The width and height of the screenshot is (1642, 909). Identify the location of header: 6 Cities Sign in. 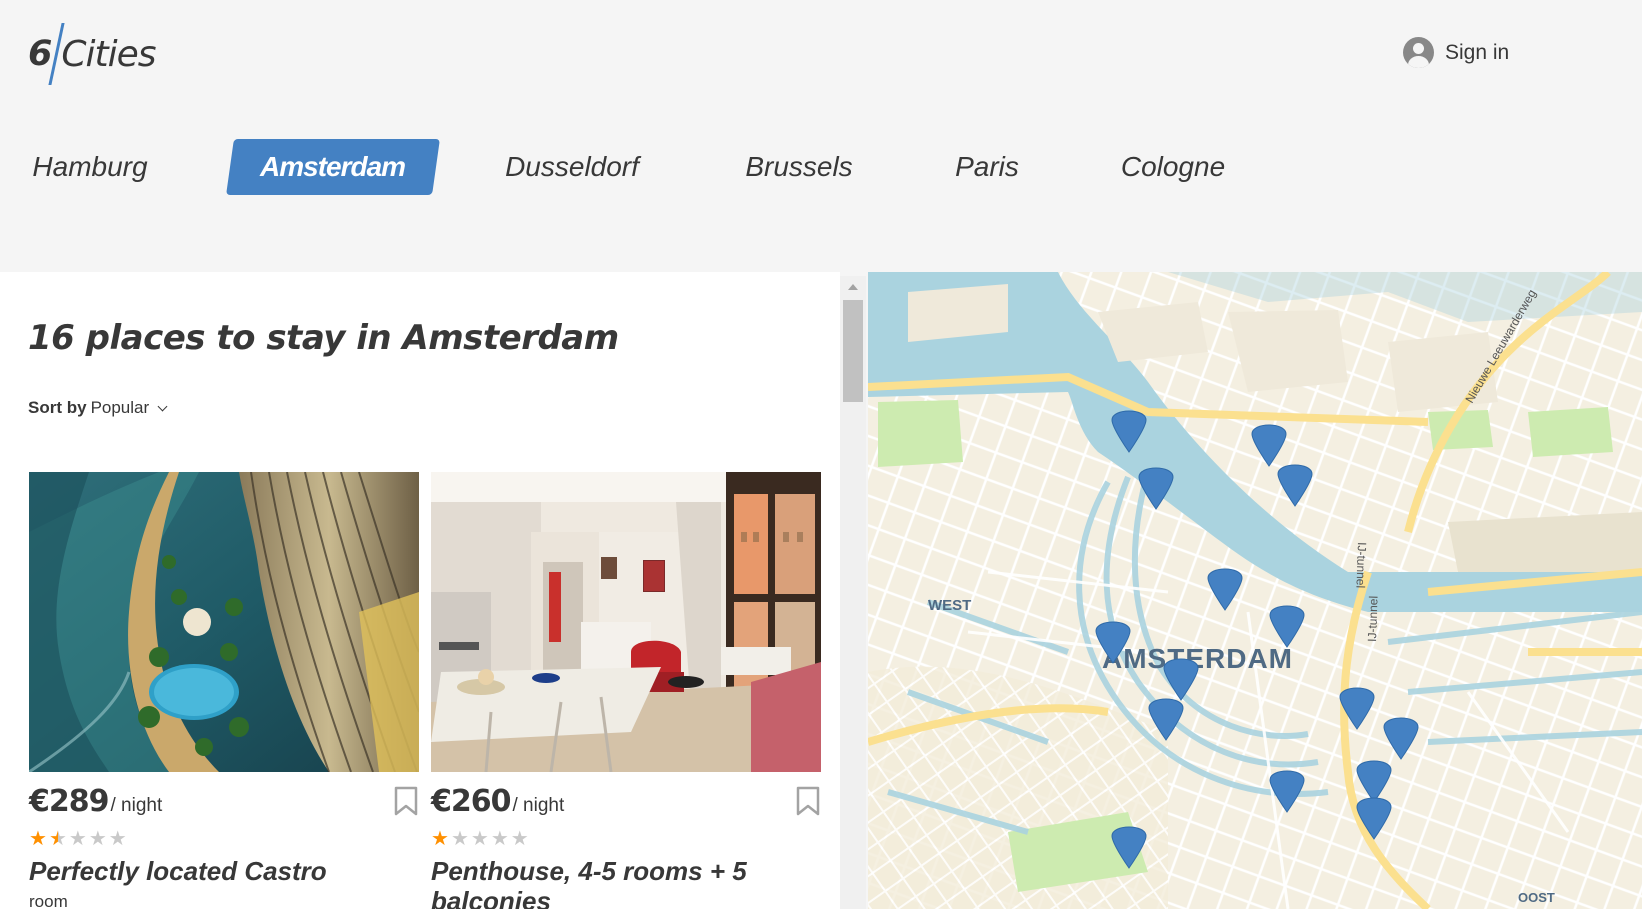
(821, 56).